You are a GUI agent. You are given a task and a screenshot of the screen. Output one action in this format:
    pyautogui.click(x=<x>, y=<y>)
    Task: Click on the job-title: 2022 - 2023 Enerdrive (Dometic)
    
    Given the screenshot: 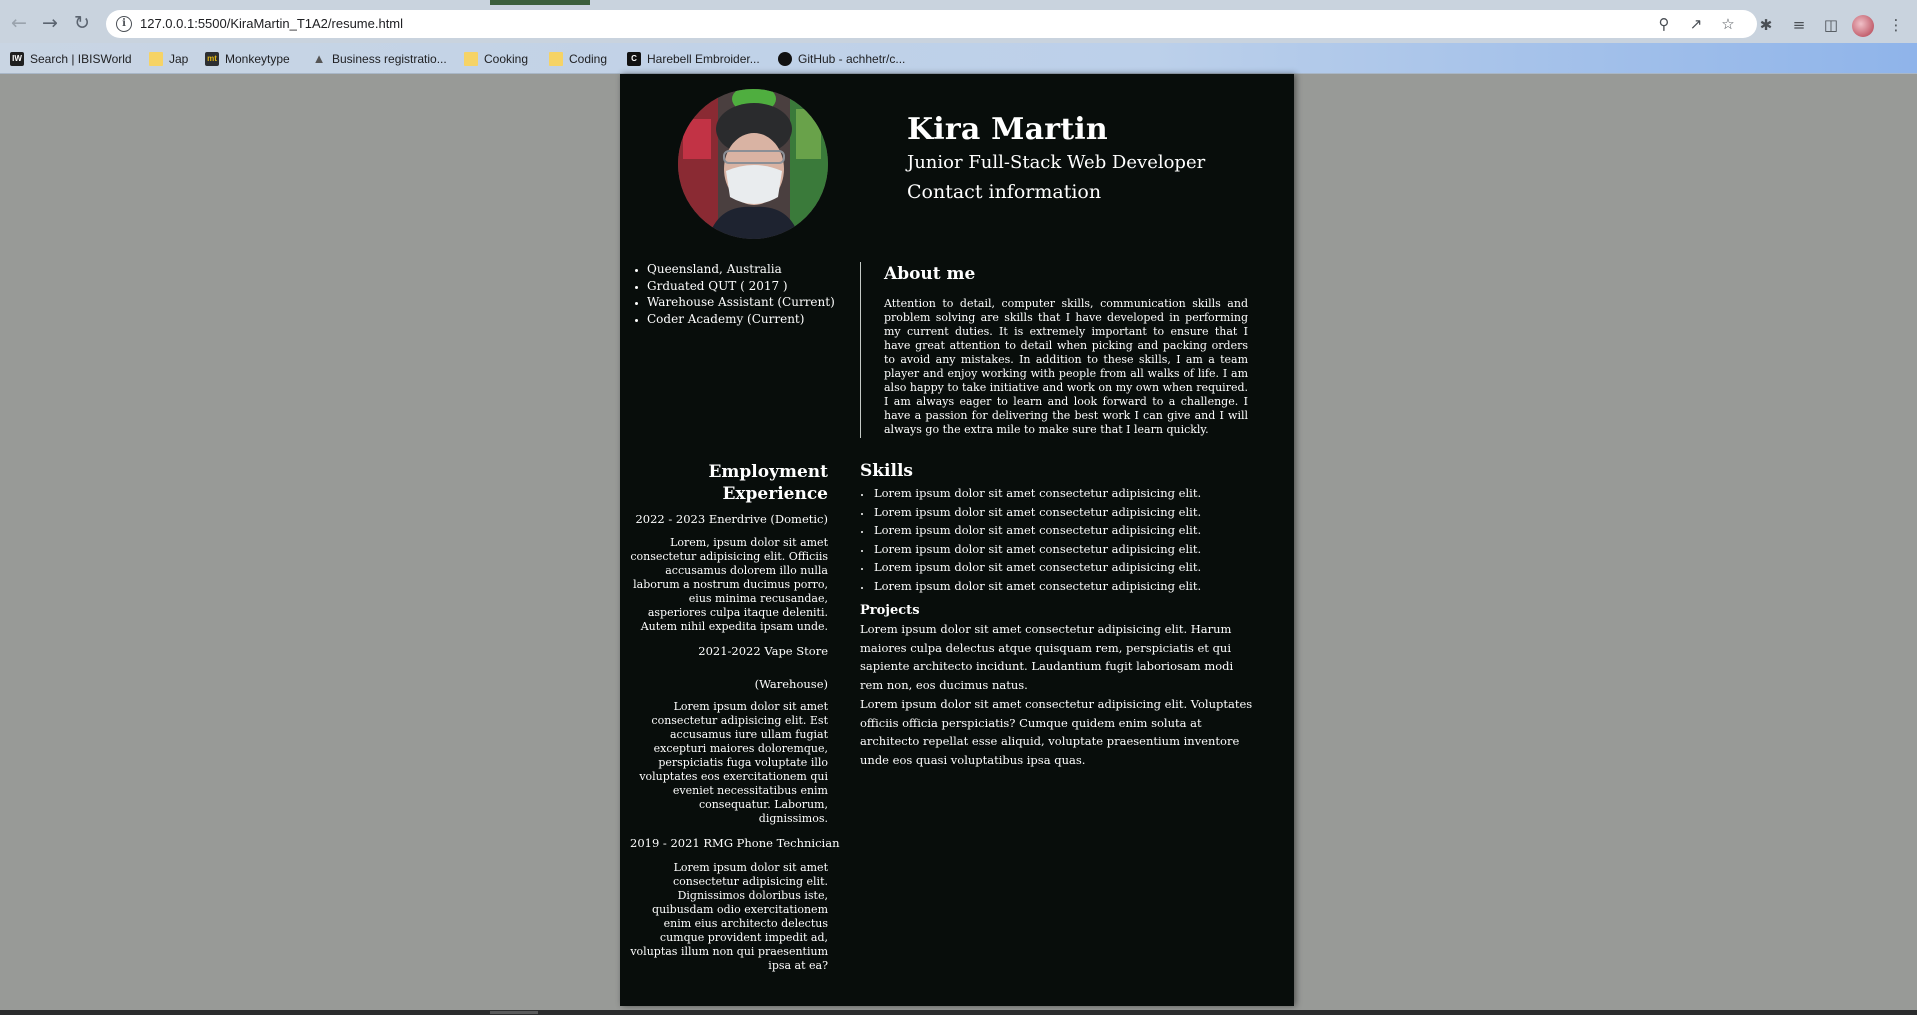 What is the action you would take?
    pyautogui.click(x=731, y=519)
    